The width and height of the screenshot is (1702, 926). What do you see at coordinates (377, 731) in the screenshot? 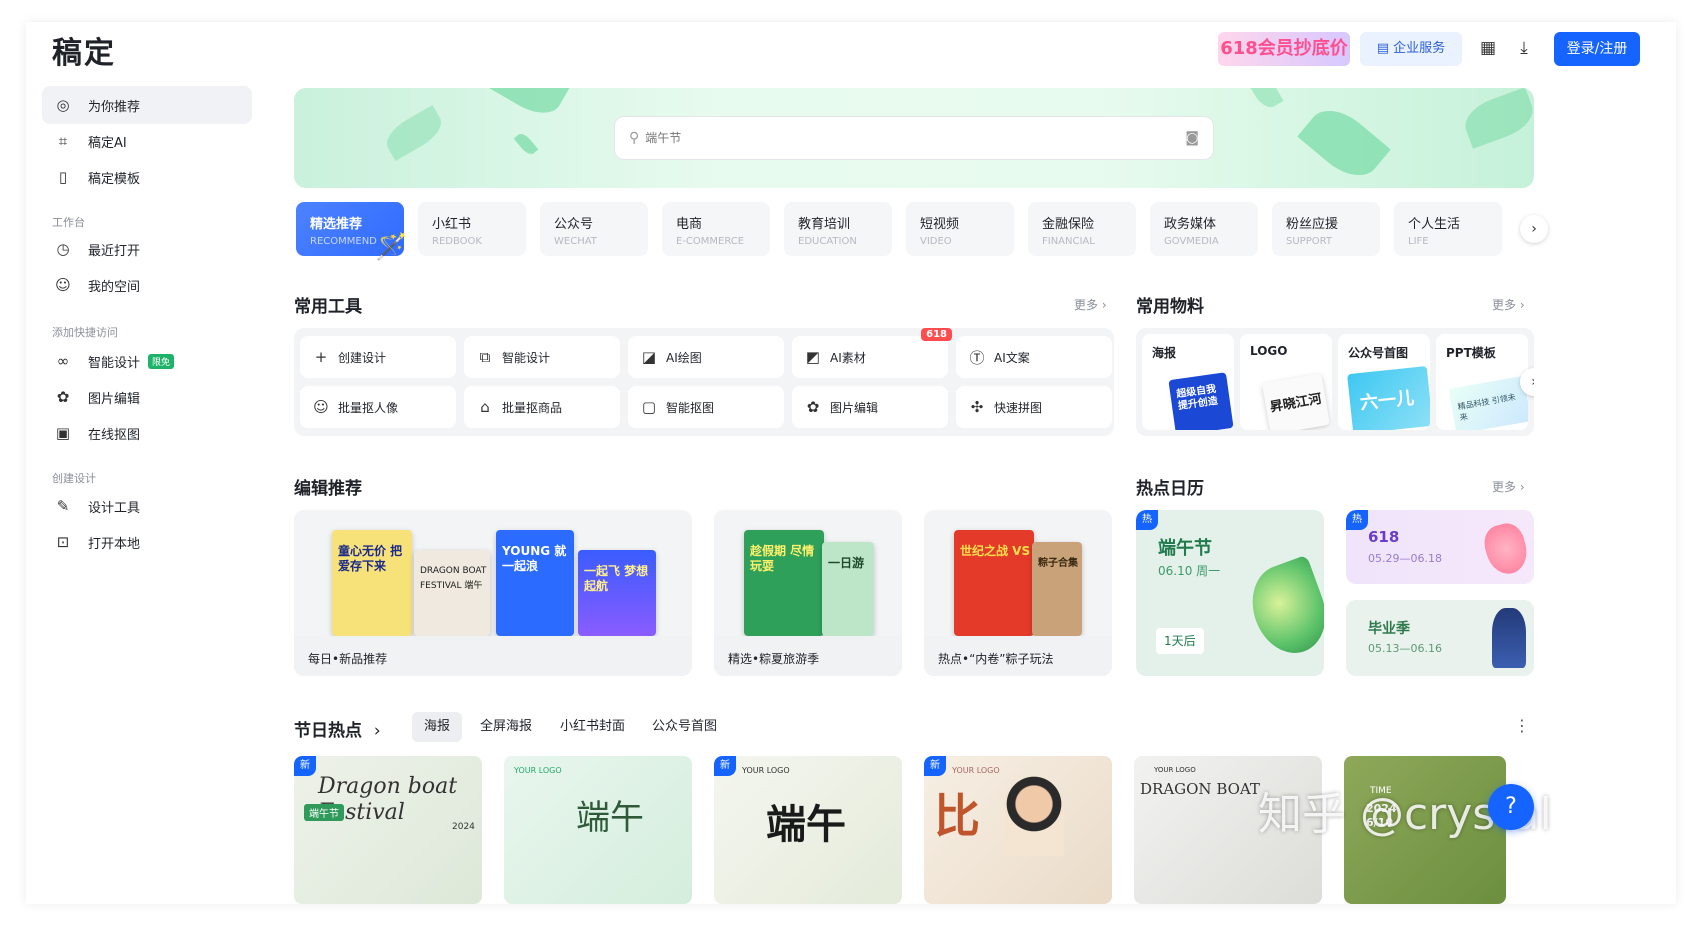
I see `chevron-right-icon: ›` at bounding box center [377, 731].